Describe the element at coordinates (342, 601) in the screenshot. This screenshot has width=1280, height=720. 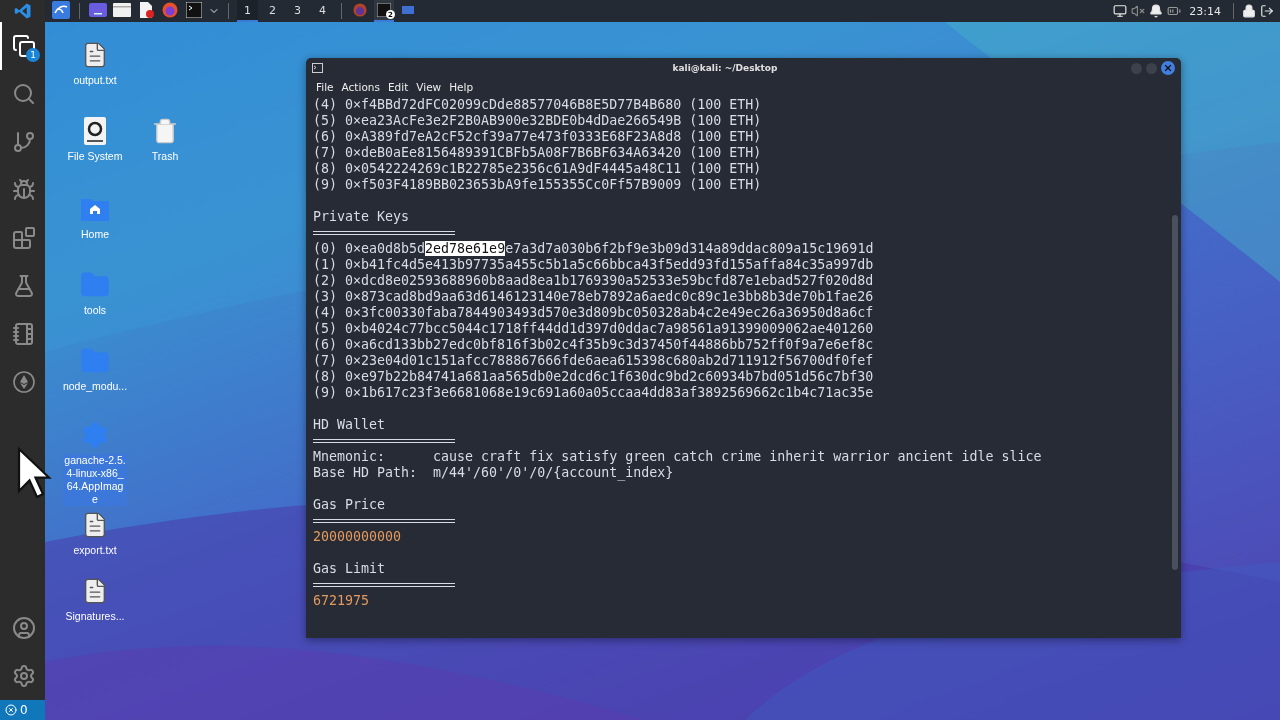
I see `value-text: 6721975` at that location.